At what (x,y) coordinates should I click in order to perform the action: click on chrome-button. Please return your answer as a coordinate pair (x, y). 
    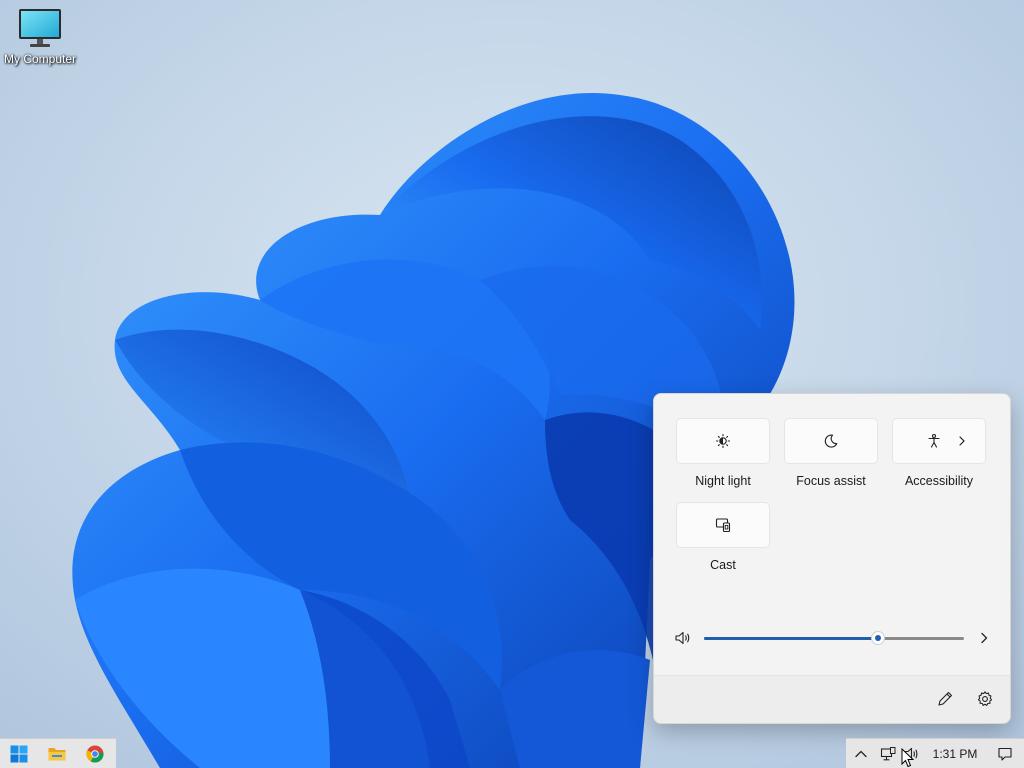
    Looking at the image, I should click on (95, 753).